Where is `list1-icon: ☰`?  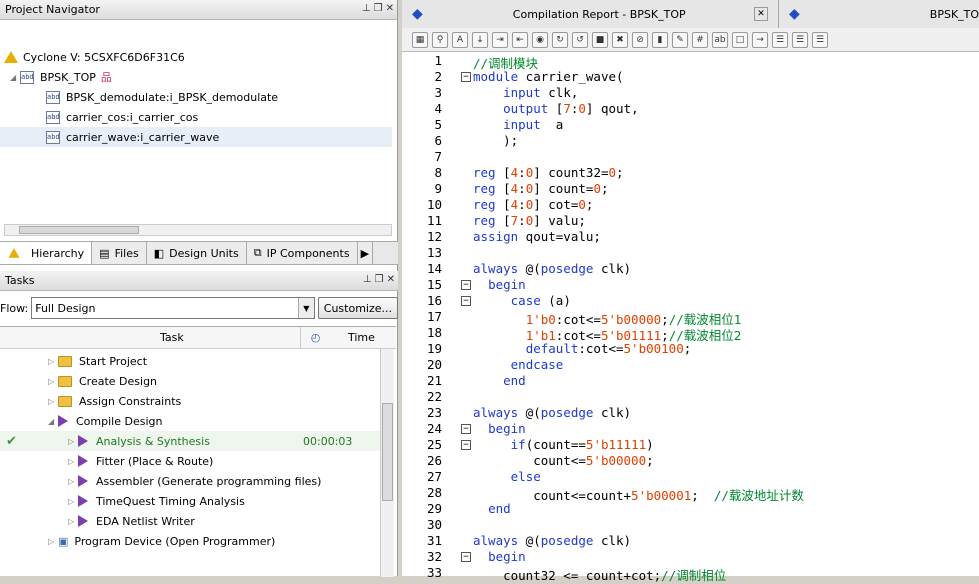
list1-icon: ☰ is located at coordinates (780, 39).